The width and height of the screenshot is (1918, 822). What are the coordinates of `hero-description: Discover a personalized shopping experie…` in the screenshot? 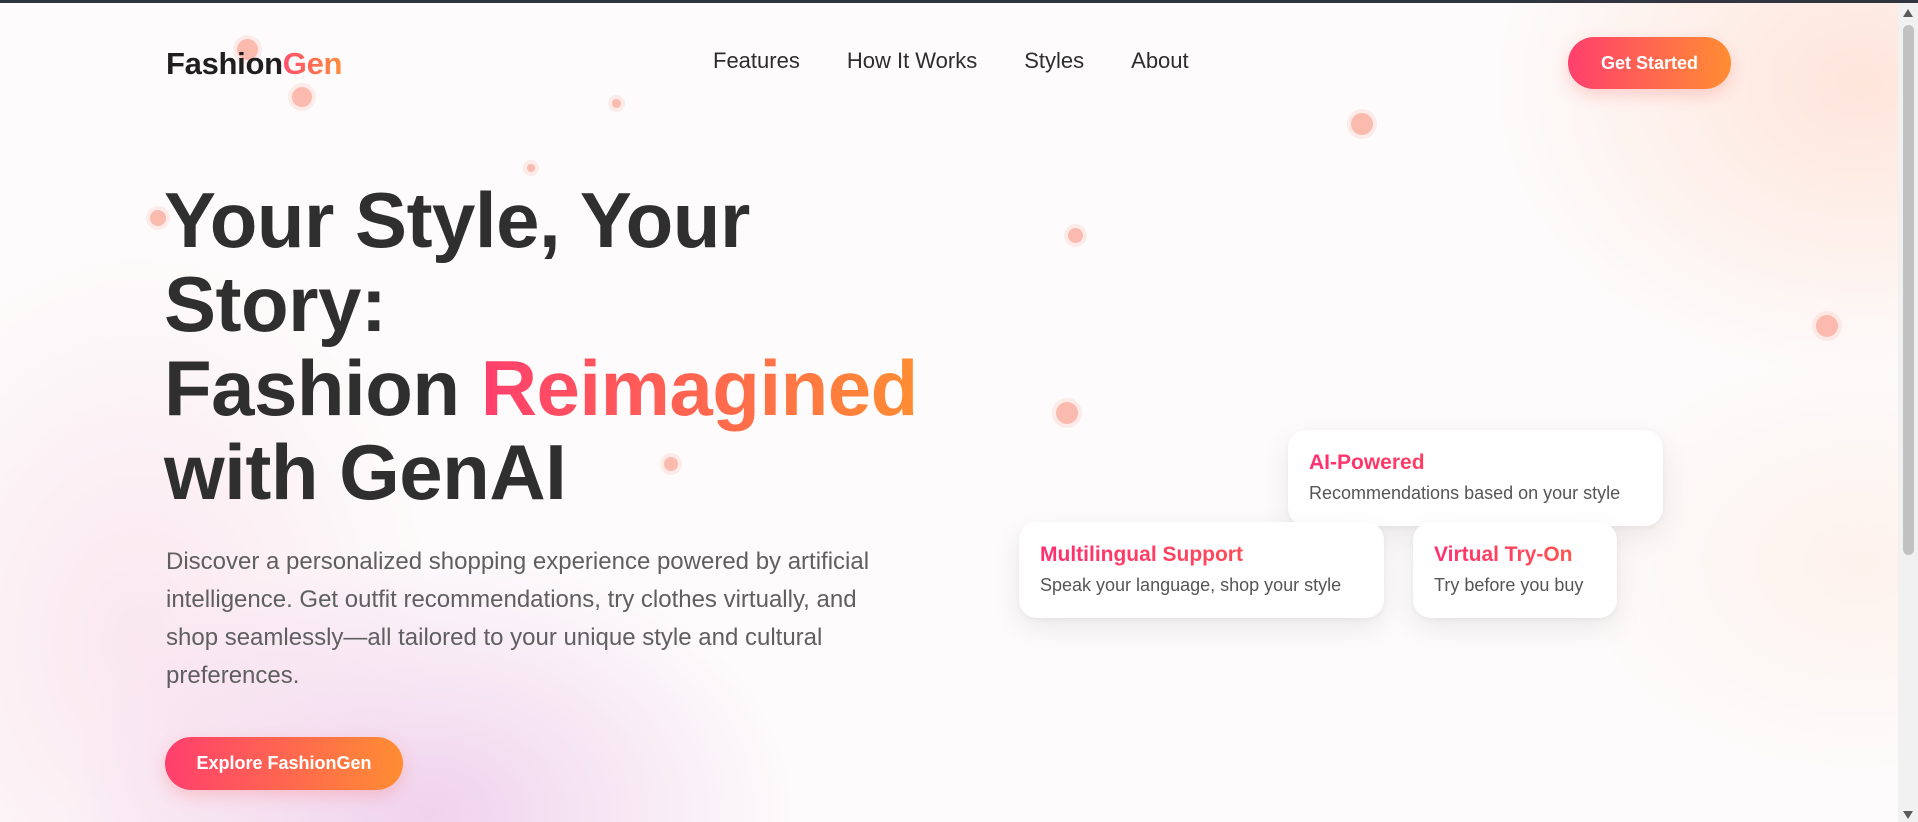 It's located at (518, 618).